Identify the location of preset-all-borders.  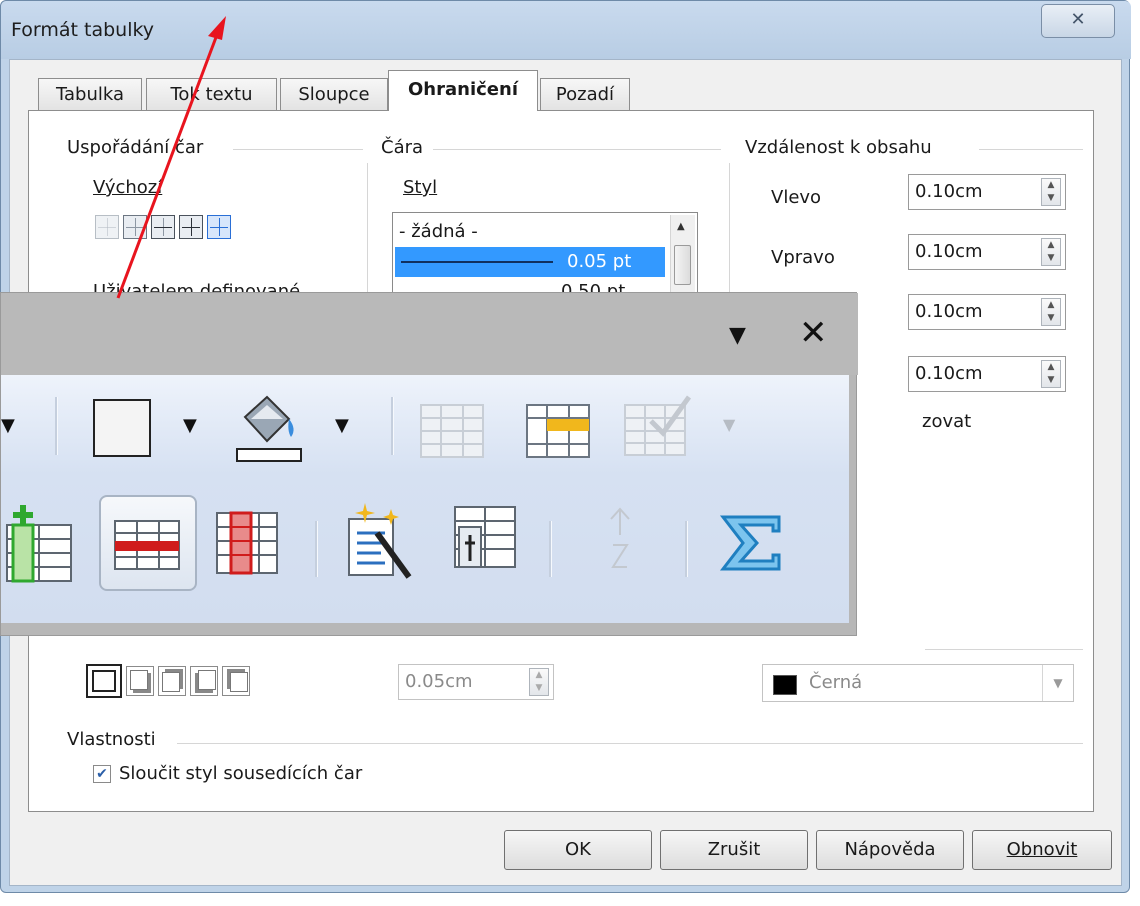
(191, 227).